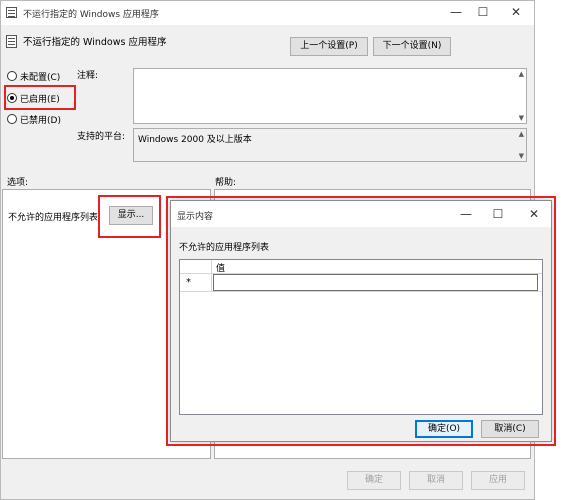 This screenshot has height=500, width=582. What do you see at coordinates (11, 12) in the screenshot?
I see `policy-icon` at bounding box center [11, 12].